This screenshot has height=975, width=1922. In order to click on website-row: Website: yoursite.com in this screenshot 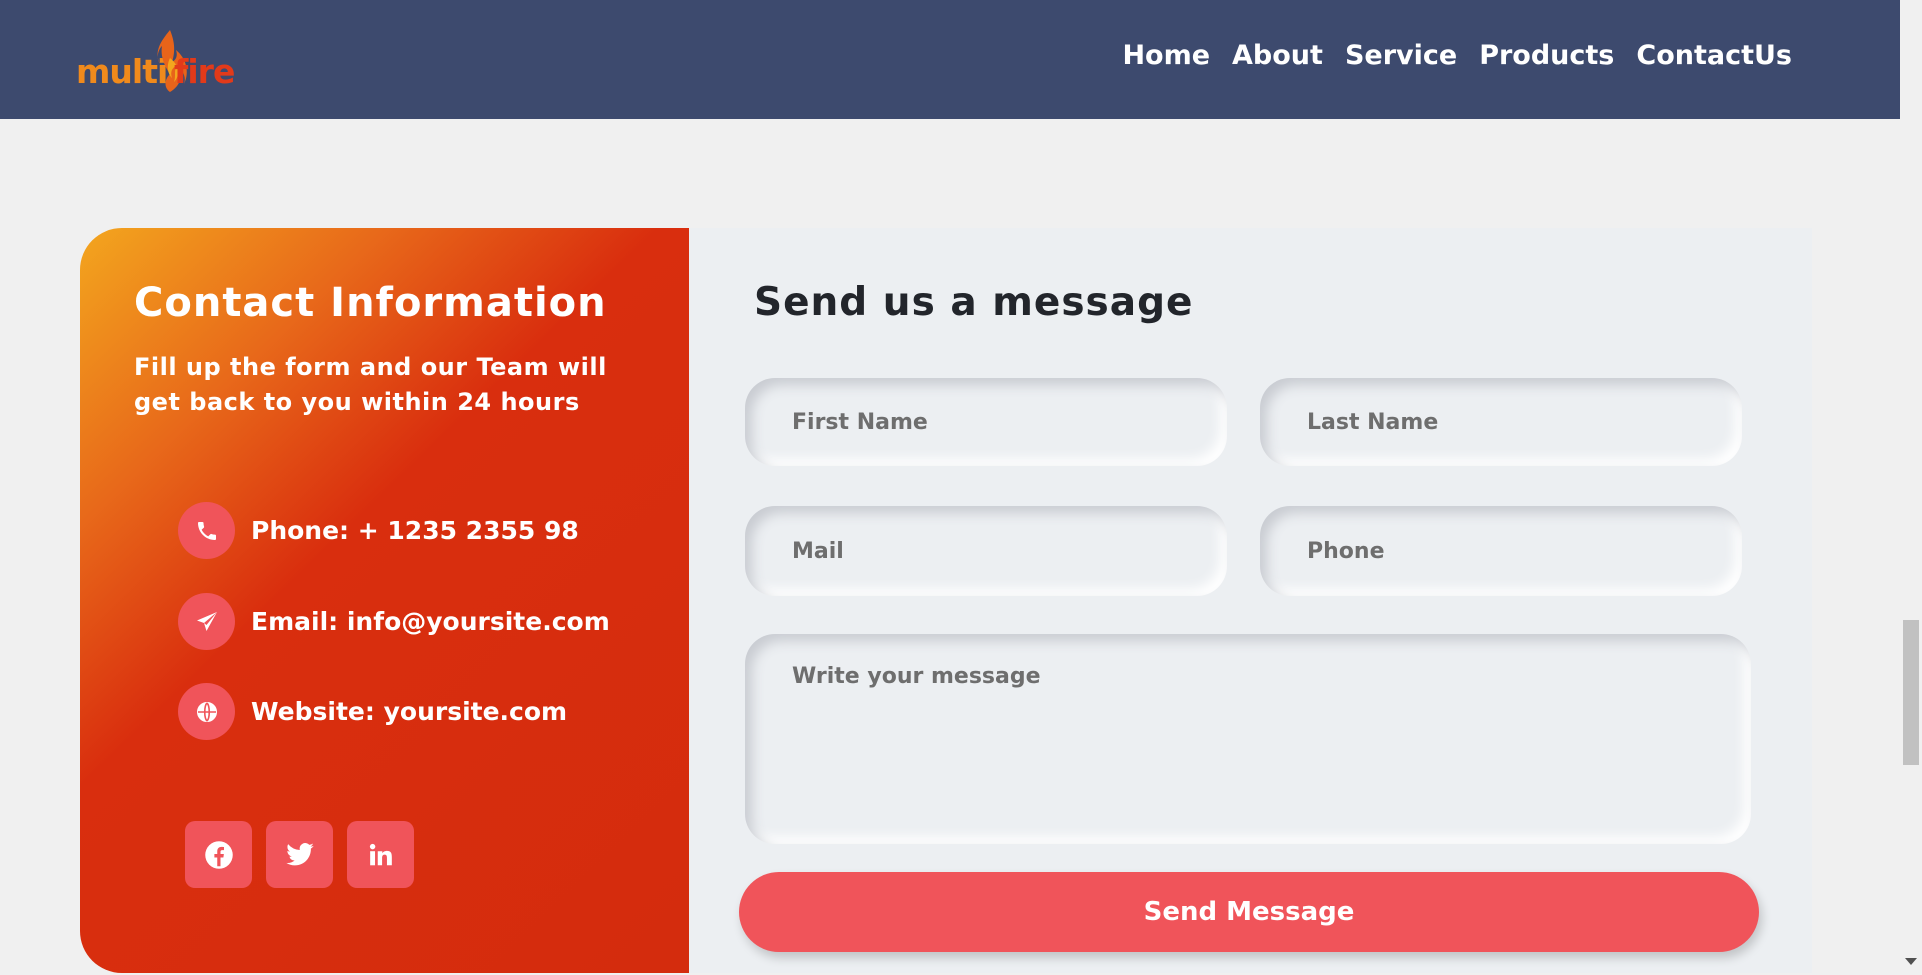, I will do `click(372, 711)`.